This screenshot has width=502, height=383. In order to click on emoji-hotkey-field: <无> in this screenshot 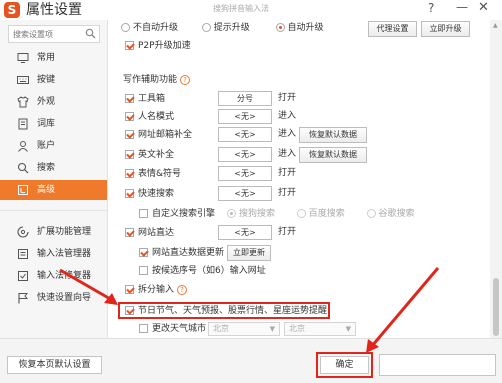, I will do `click(245, 173)`.